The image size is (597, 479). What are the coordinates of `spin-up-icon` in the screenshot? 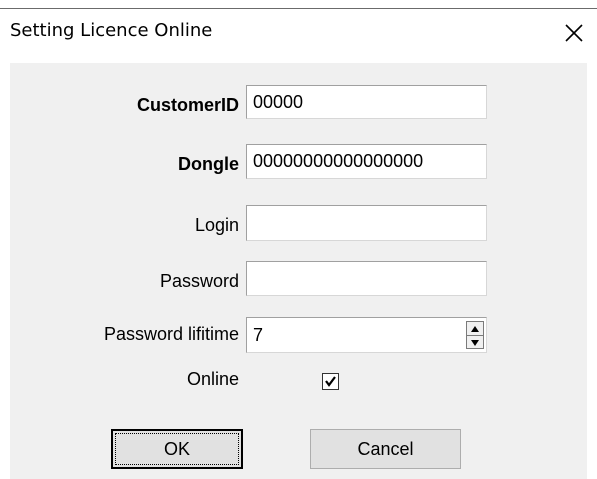 It's located at (475, 329).